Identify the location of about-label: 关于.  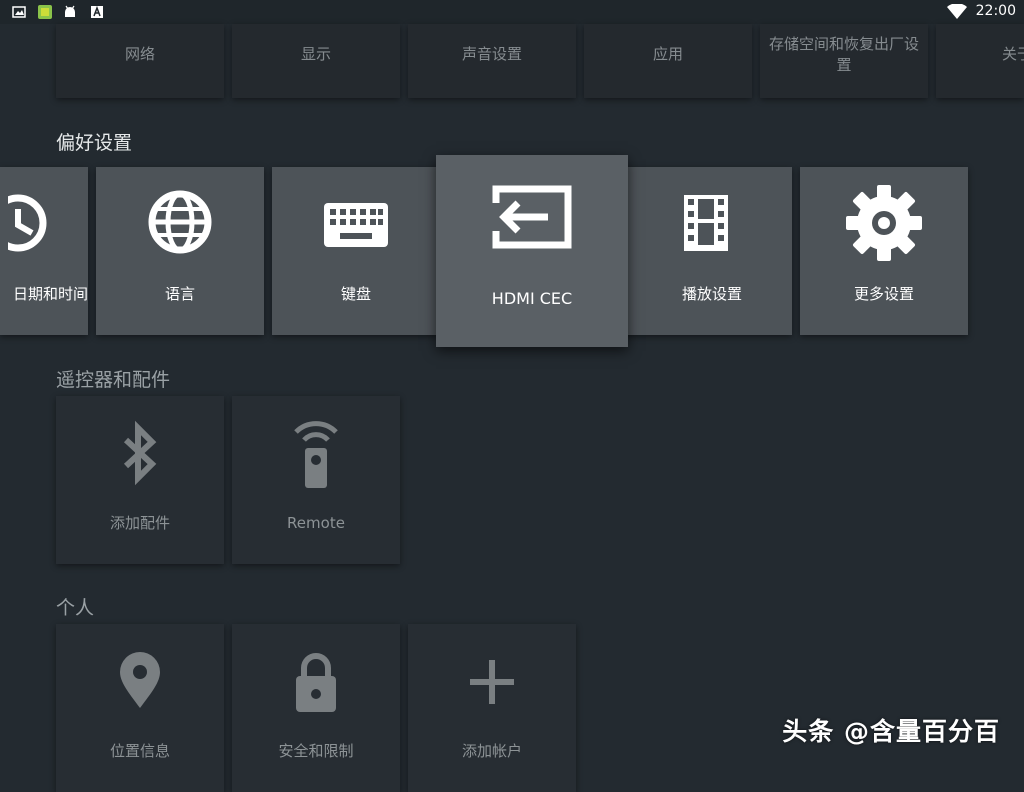
(1013, 54).